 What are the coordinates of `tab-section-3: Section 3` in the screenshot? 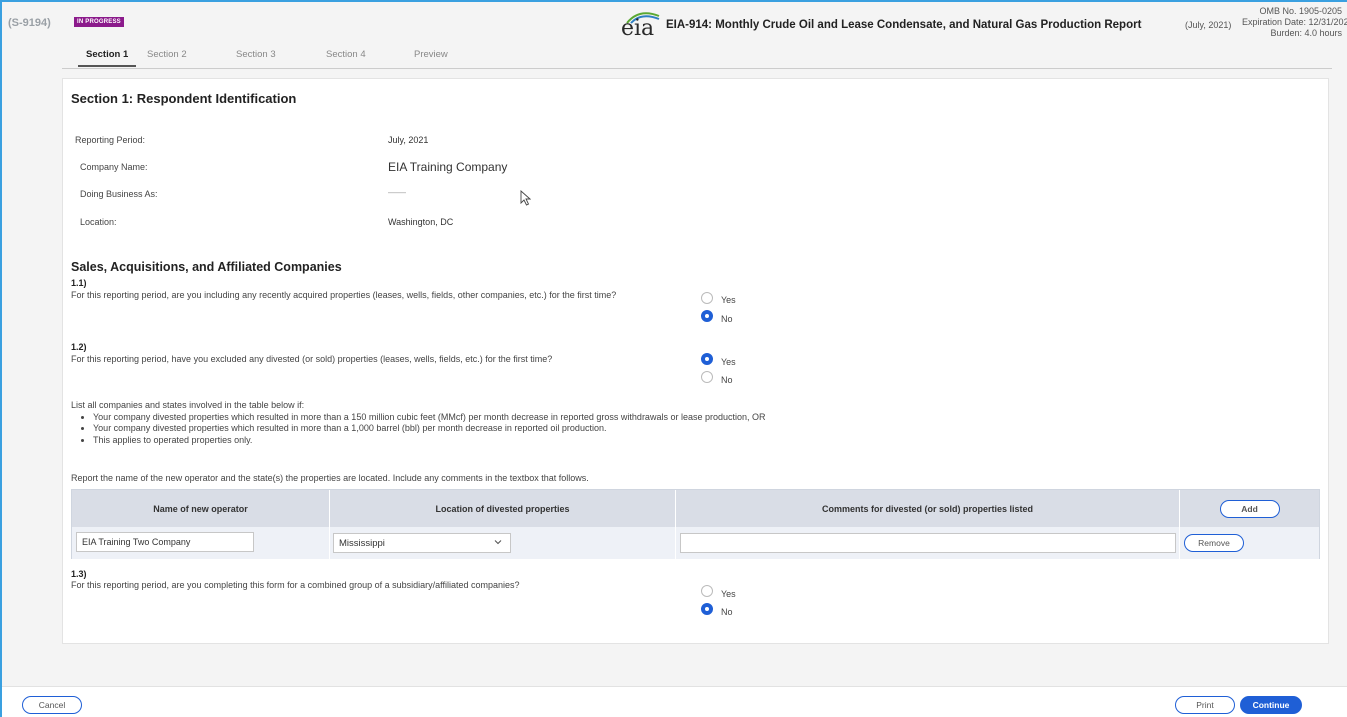 It's located at (256, 54).